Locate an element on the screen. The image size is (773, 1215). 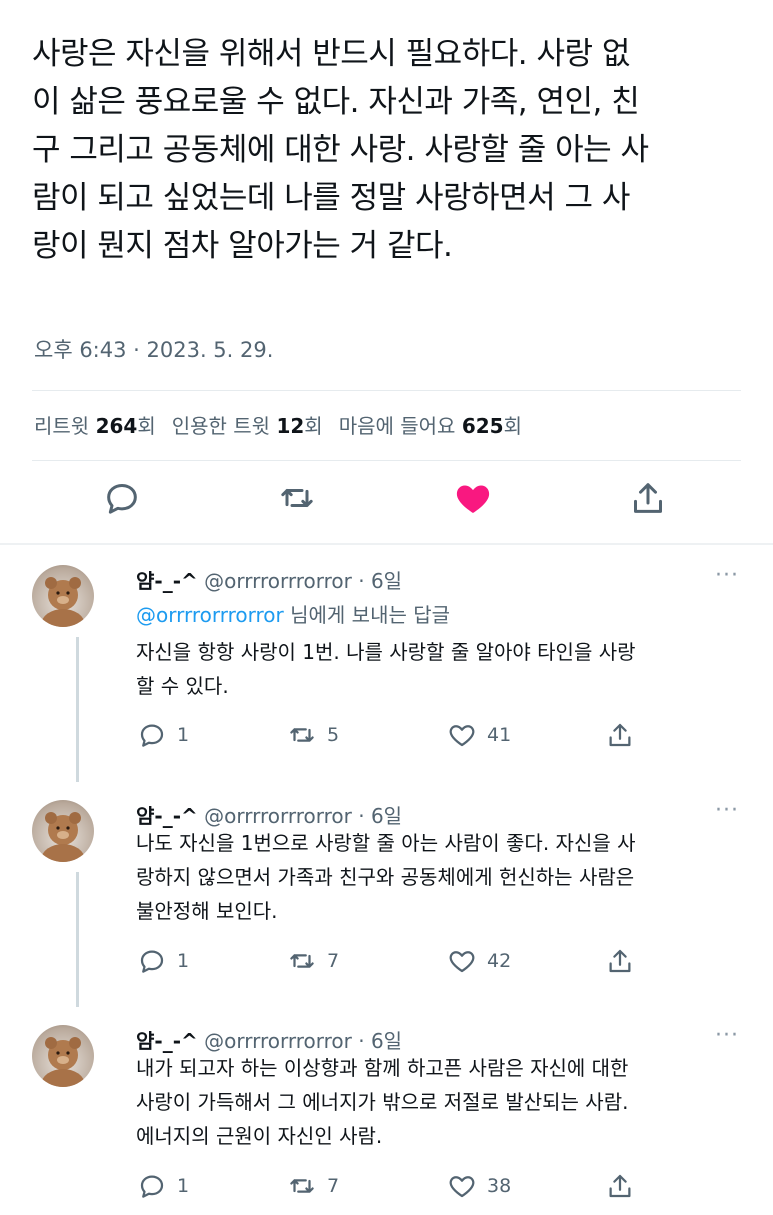
reply-action-bar: 1 7 42 is located at coordinates (386, 963).